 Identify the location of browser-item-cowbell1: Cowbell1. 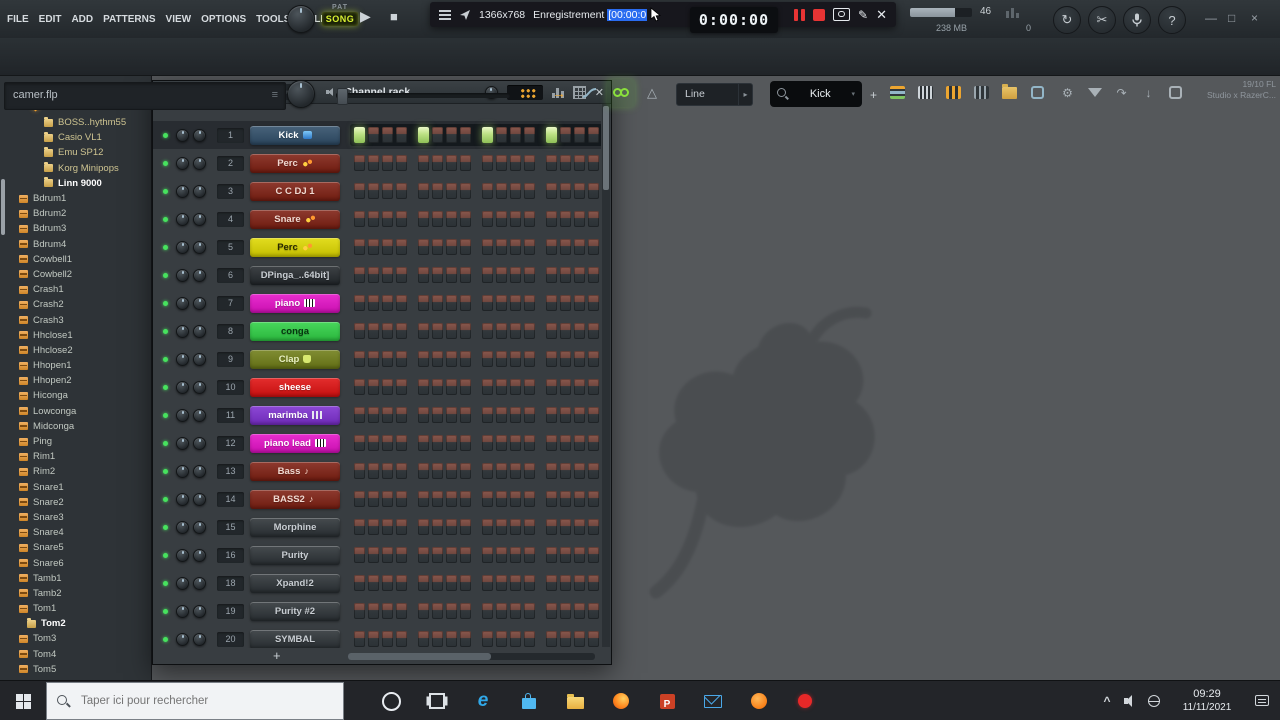
(75, 259).